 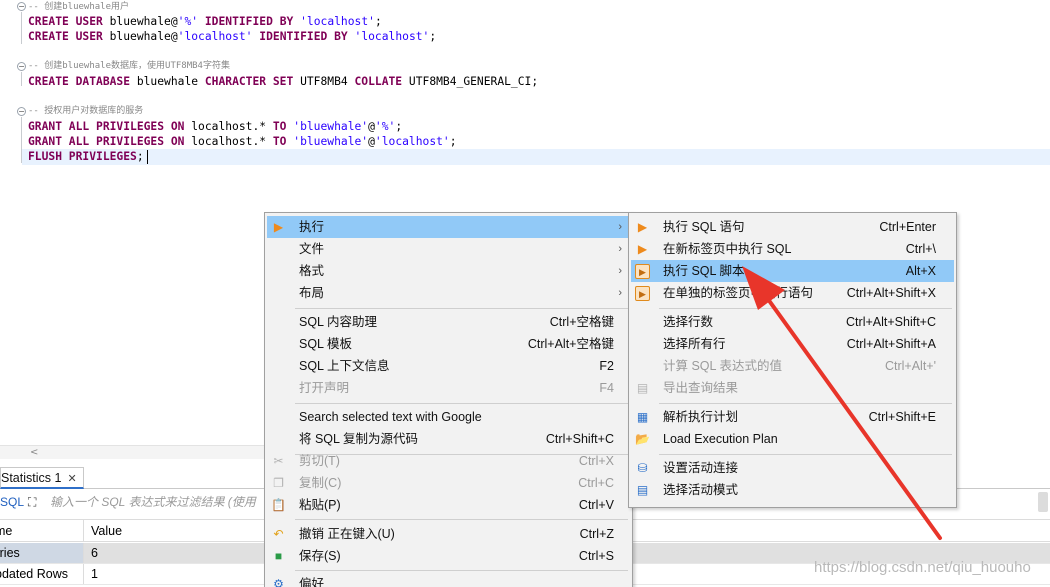 I want to click on code-token: 'bluewhale', so click(x=331, y=141).